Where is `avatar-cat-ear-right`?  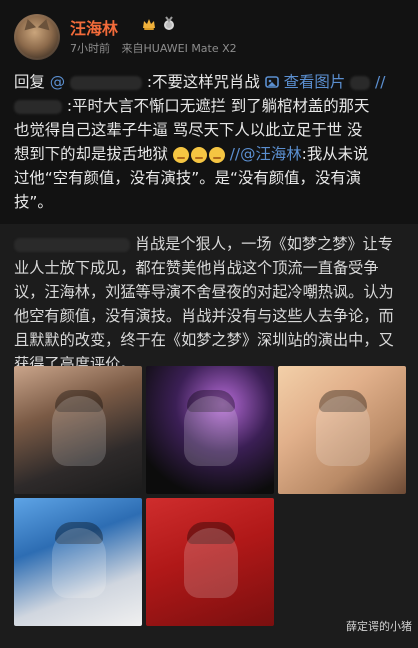
avatar-cat-ear-right is located at coordinates (45, 24).